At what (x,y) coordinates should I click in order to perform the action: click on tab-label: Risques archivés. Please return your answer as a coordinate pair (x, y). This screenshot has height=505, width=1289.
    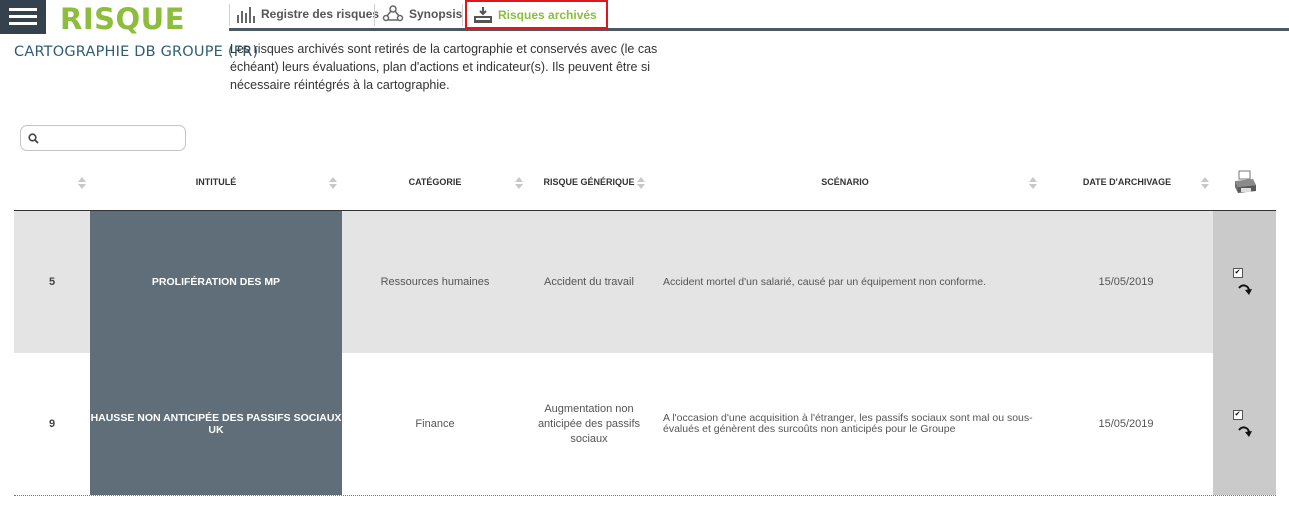
    Looking at the image, I should click on (547, 14).